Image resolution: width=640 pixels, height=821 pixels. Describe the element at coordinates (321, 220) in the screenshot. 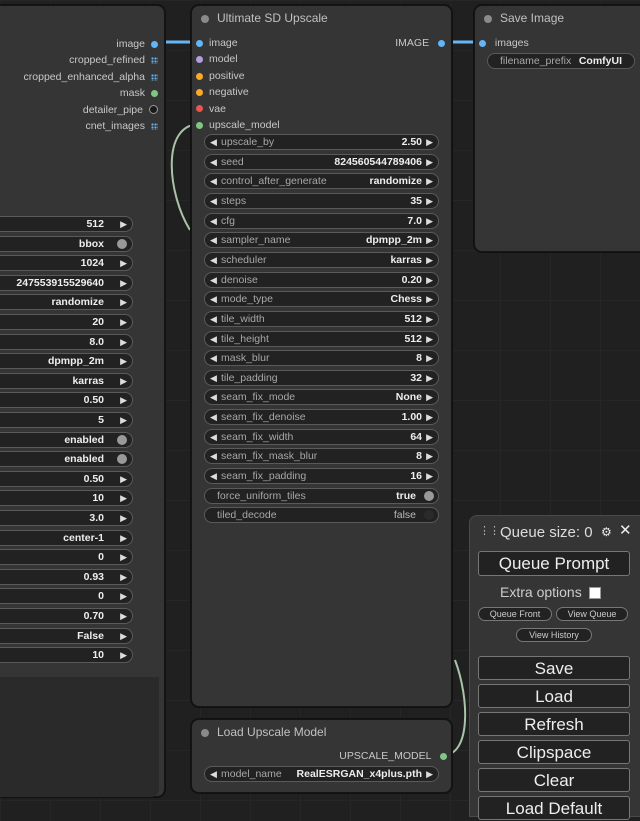

I see `widget-cfg: ◀ cfg 7.0 ▶` at that location.